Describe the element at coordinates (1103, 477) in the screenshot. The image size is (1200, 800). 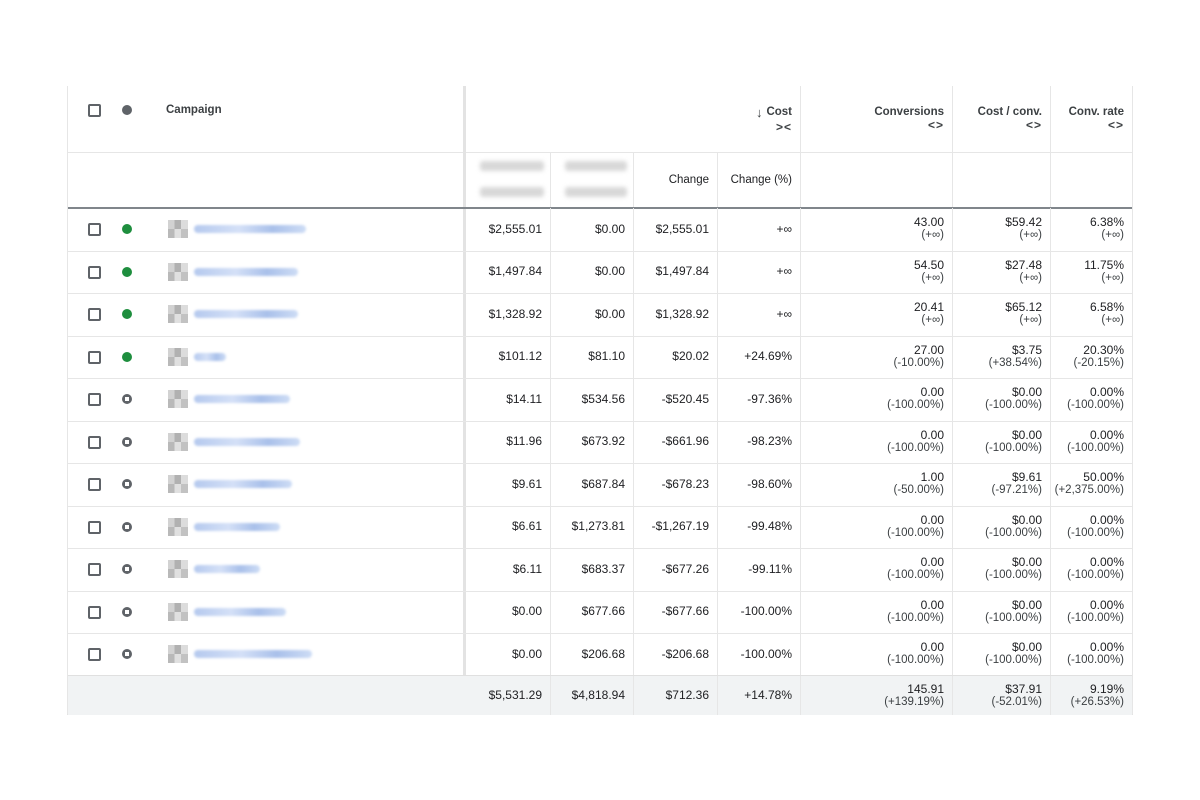
I see `conv-rate-value: 50.00%` at that location.